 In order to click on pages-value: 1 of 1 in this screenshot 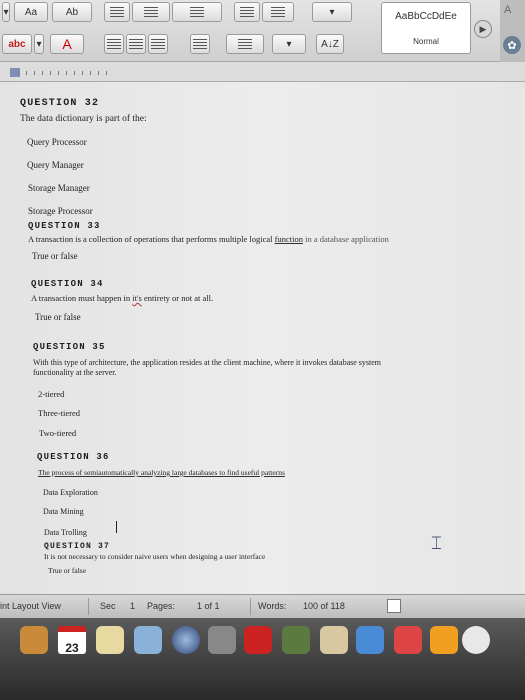, I will do `click(208, 606)`.